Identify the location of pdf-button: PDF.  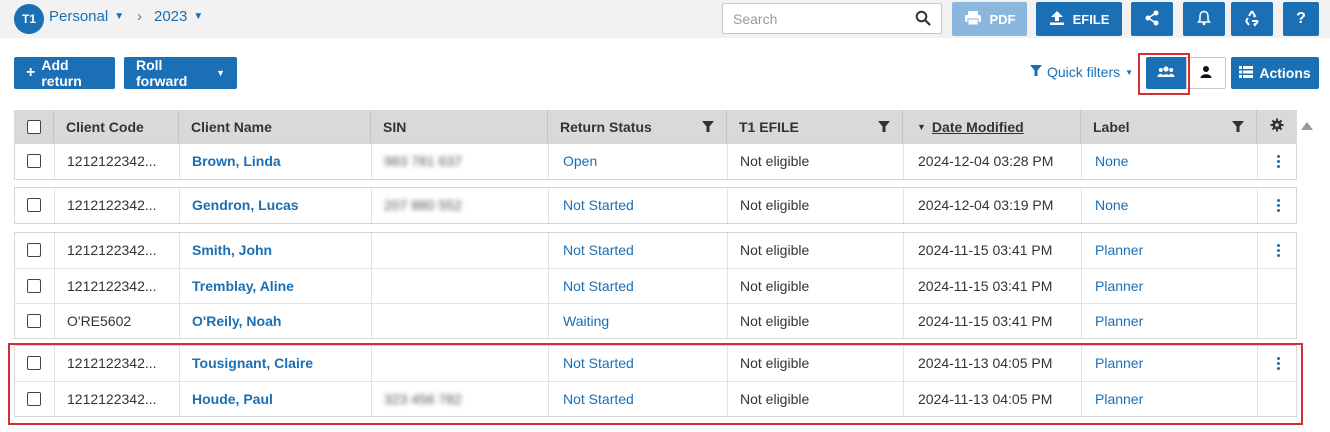
(989, 19).